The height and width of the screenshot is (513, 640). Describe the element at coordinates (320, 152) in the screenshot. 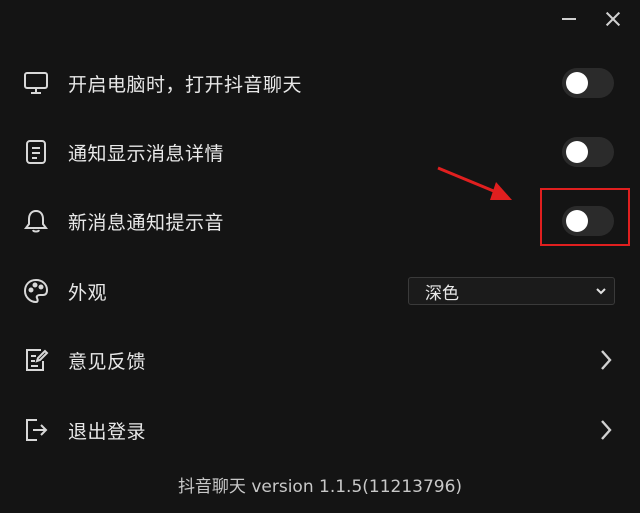

I see `setting-row-notification-details: 通知显示消息详情` at that location.